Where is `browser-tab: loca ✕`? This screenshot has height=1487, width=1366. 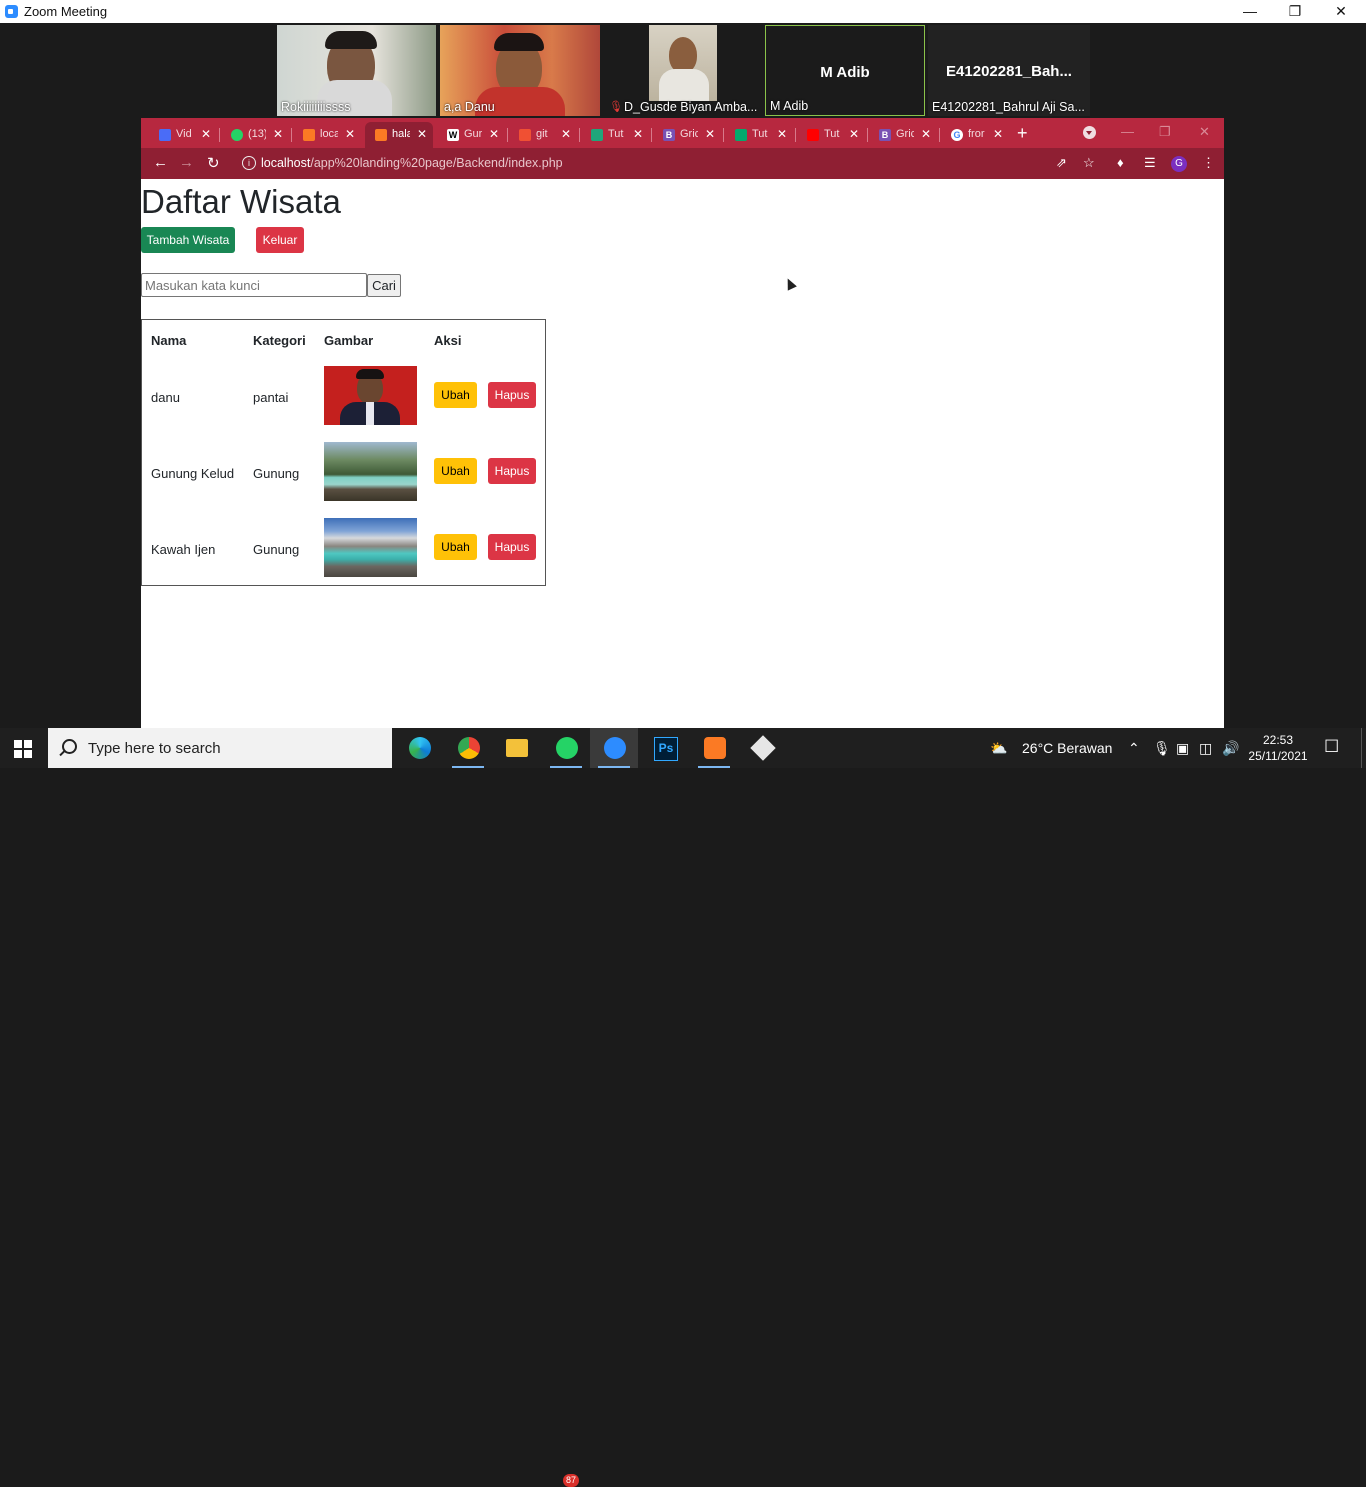
browser-tab: loca ✕ is located at coordinates (327, 135).